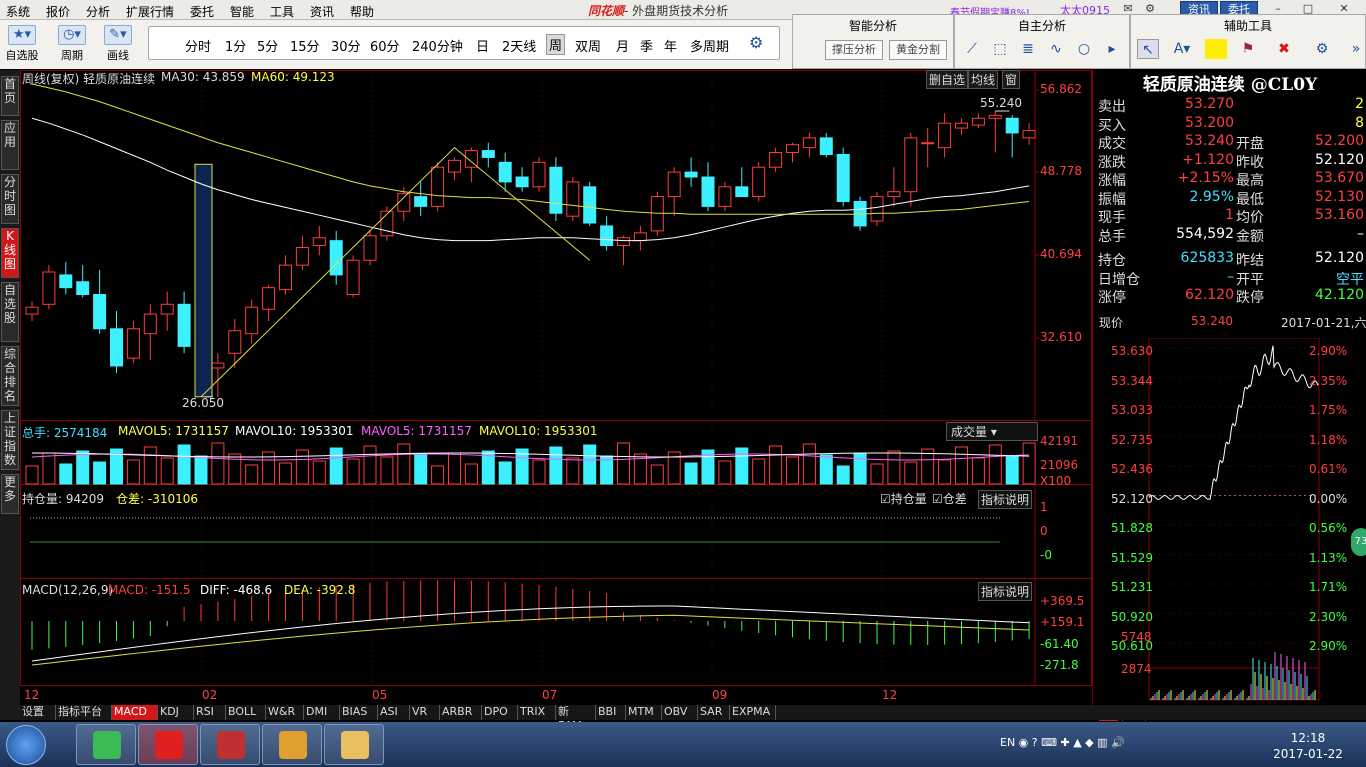  I want to click on quote-value-right: –, so click(1360, 233).